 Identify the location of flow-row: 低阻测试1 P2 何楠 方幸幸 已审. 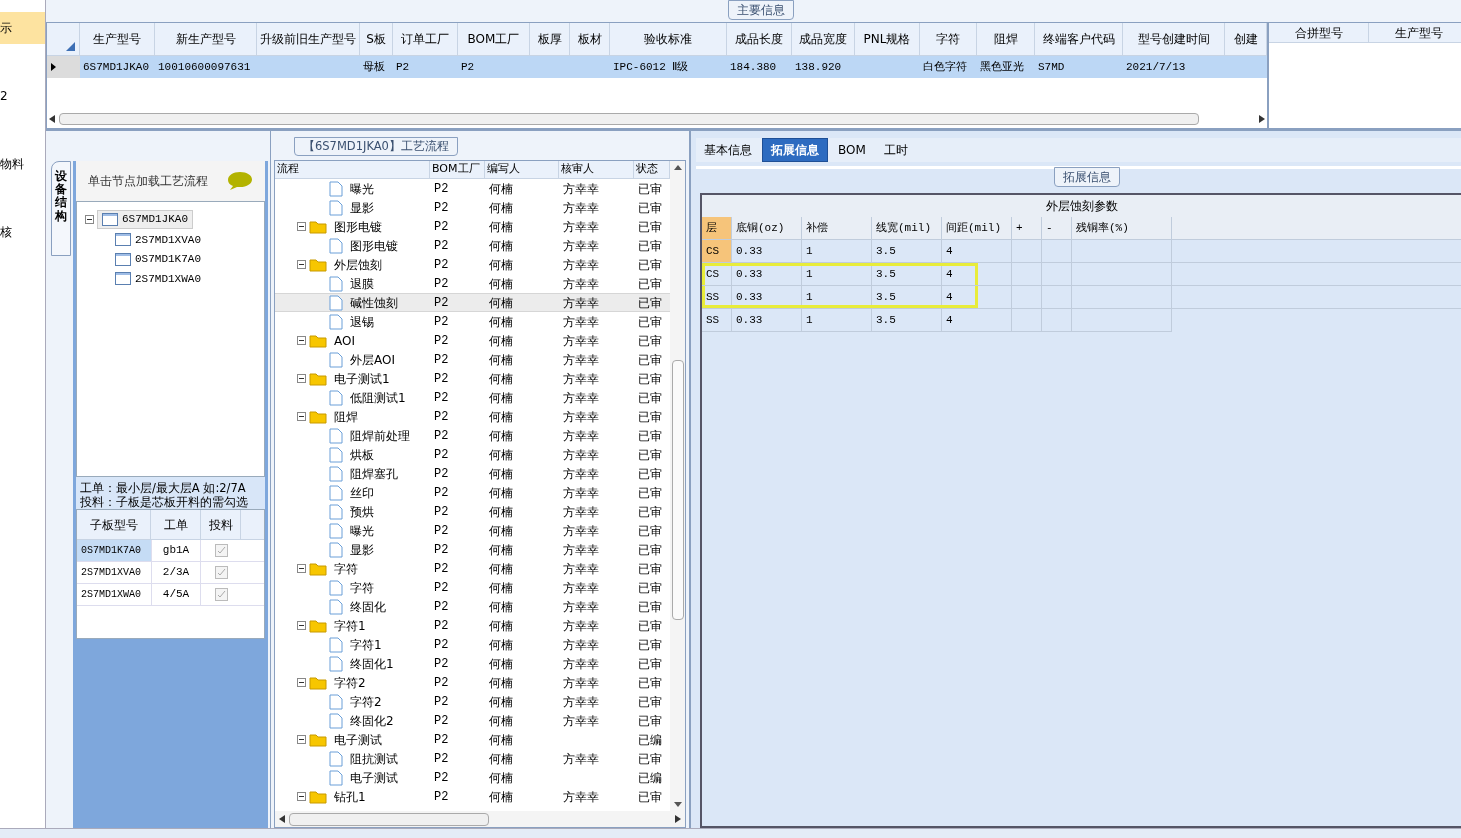
(472, 397).